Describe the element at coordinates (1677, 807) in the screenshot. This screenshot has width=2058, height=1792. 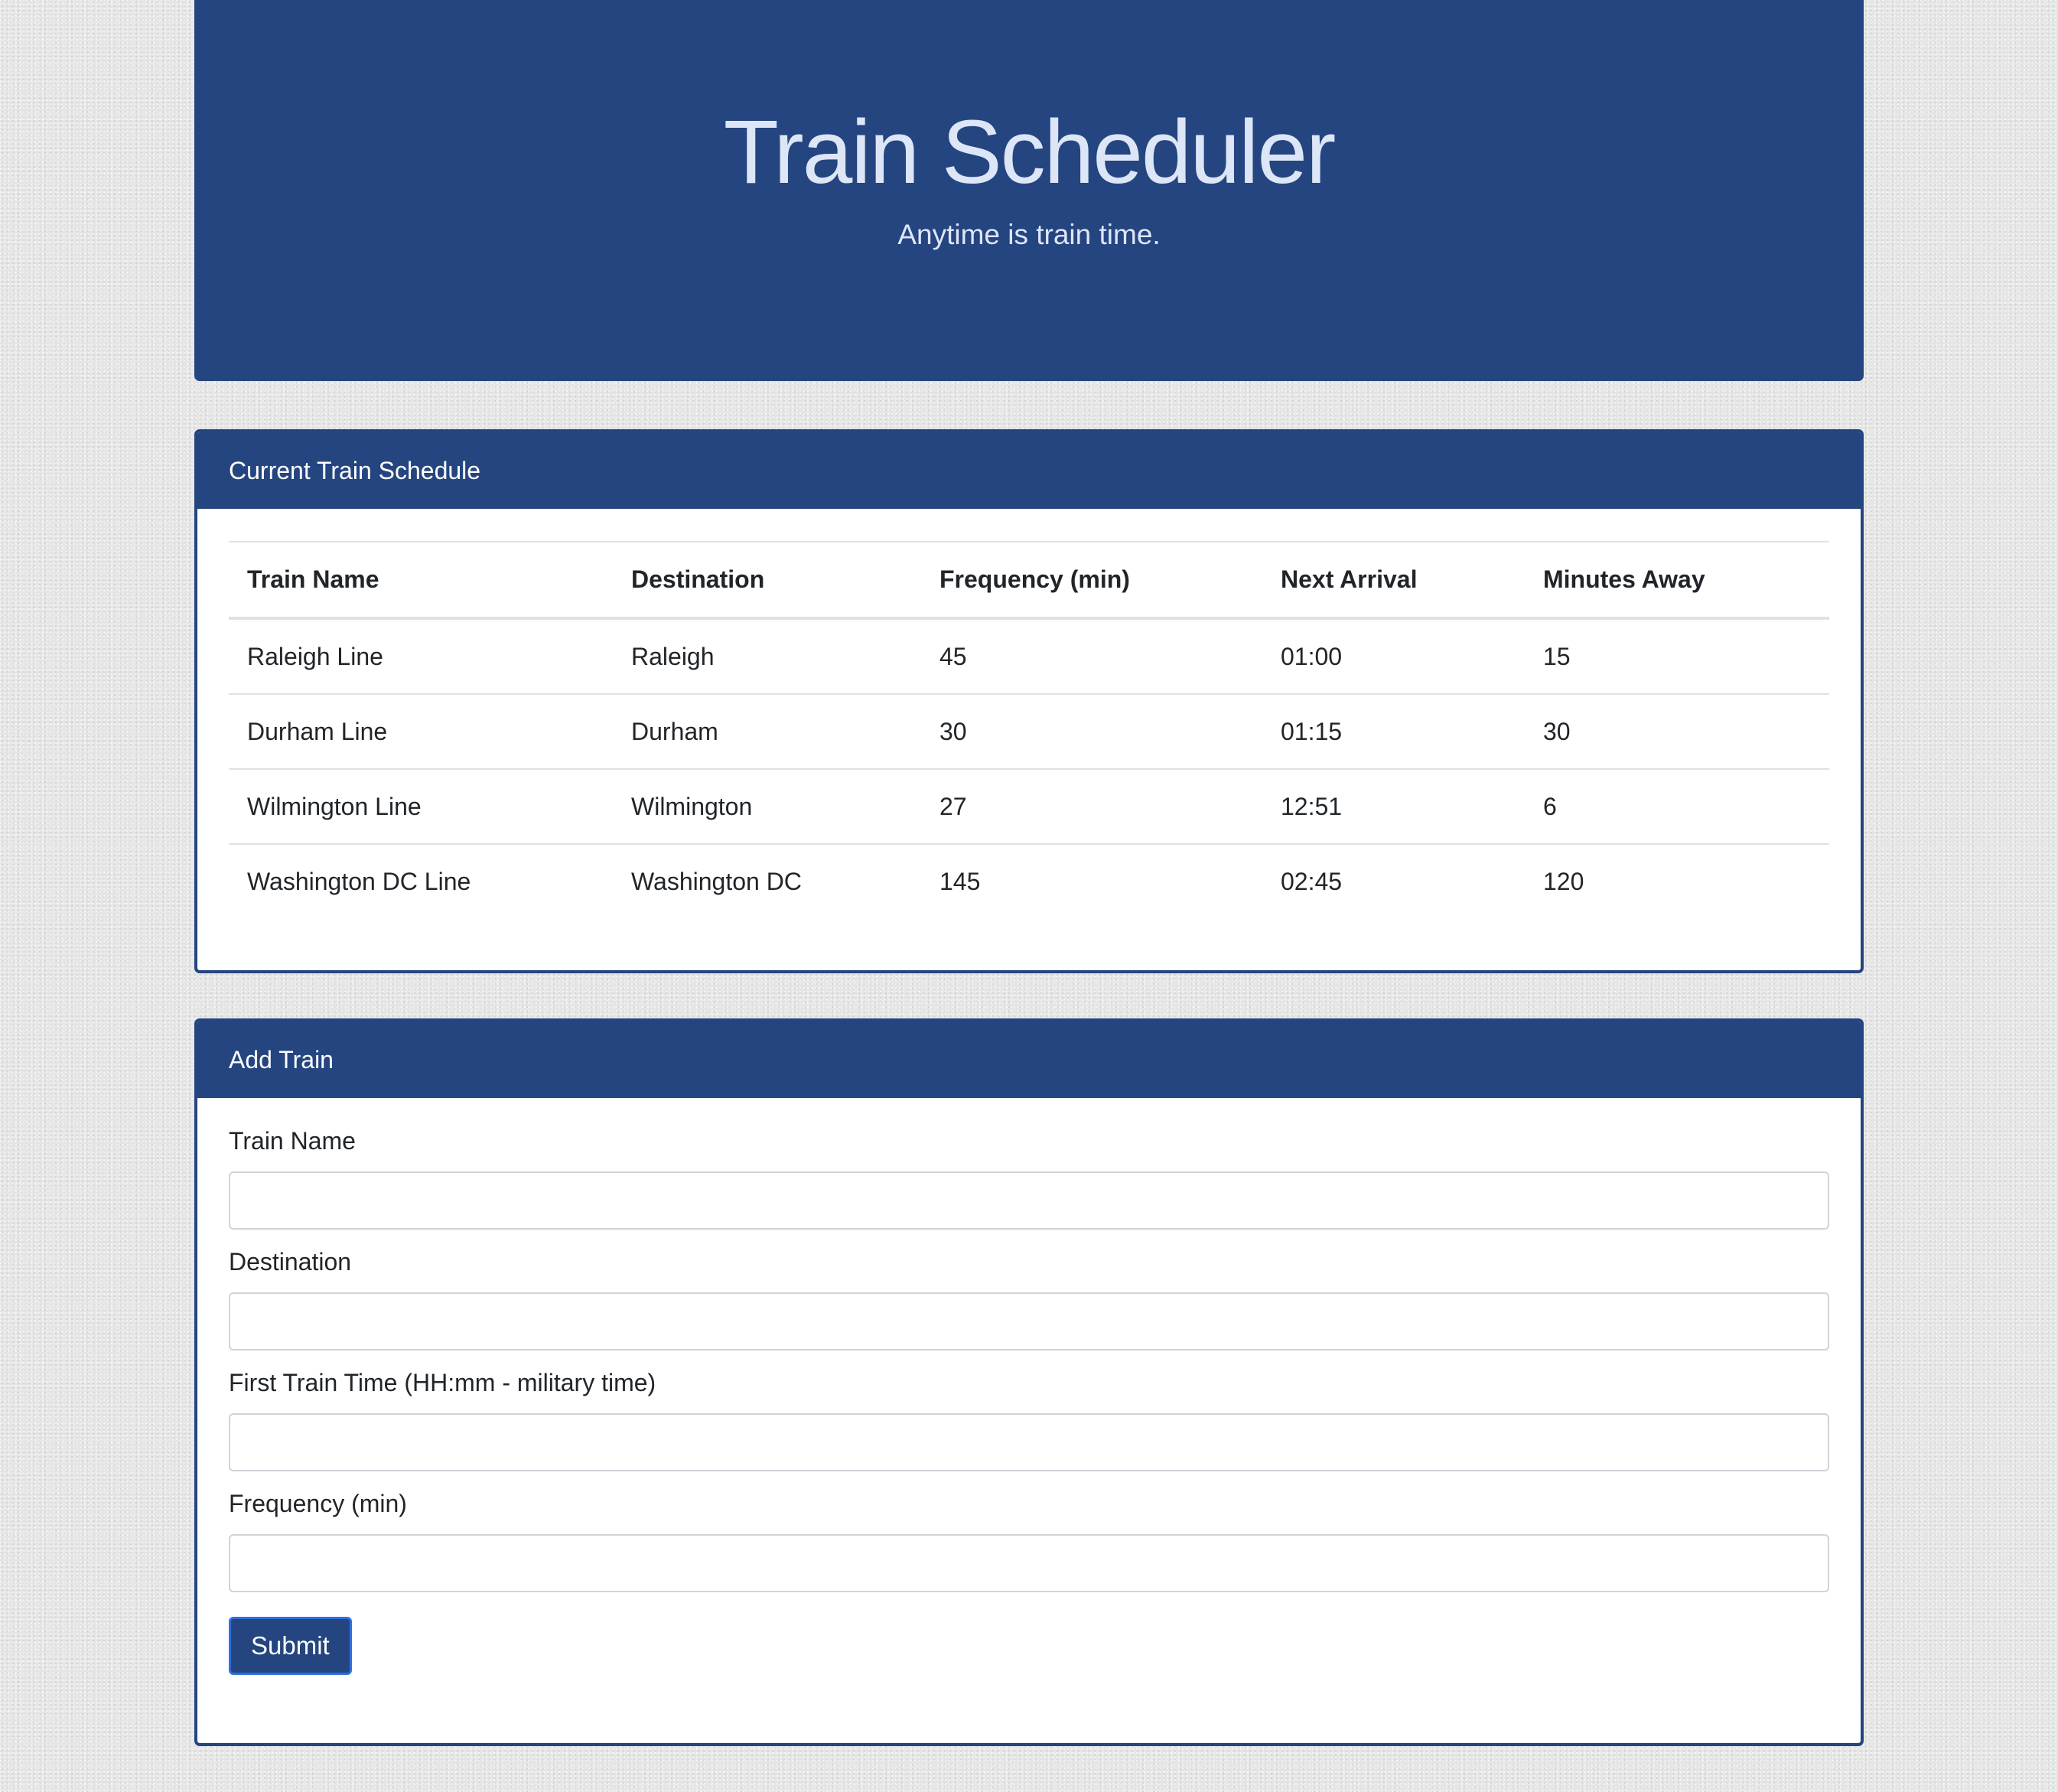
I see `cell-minutes-away: 6` at that location.